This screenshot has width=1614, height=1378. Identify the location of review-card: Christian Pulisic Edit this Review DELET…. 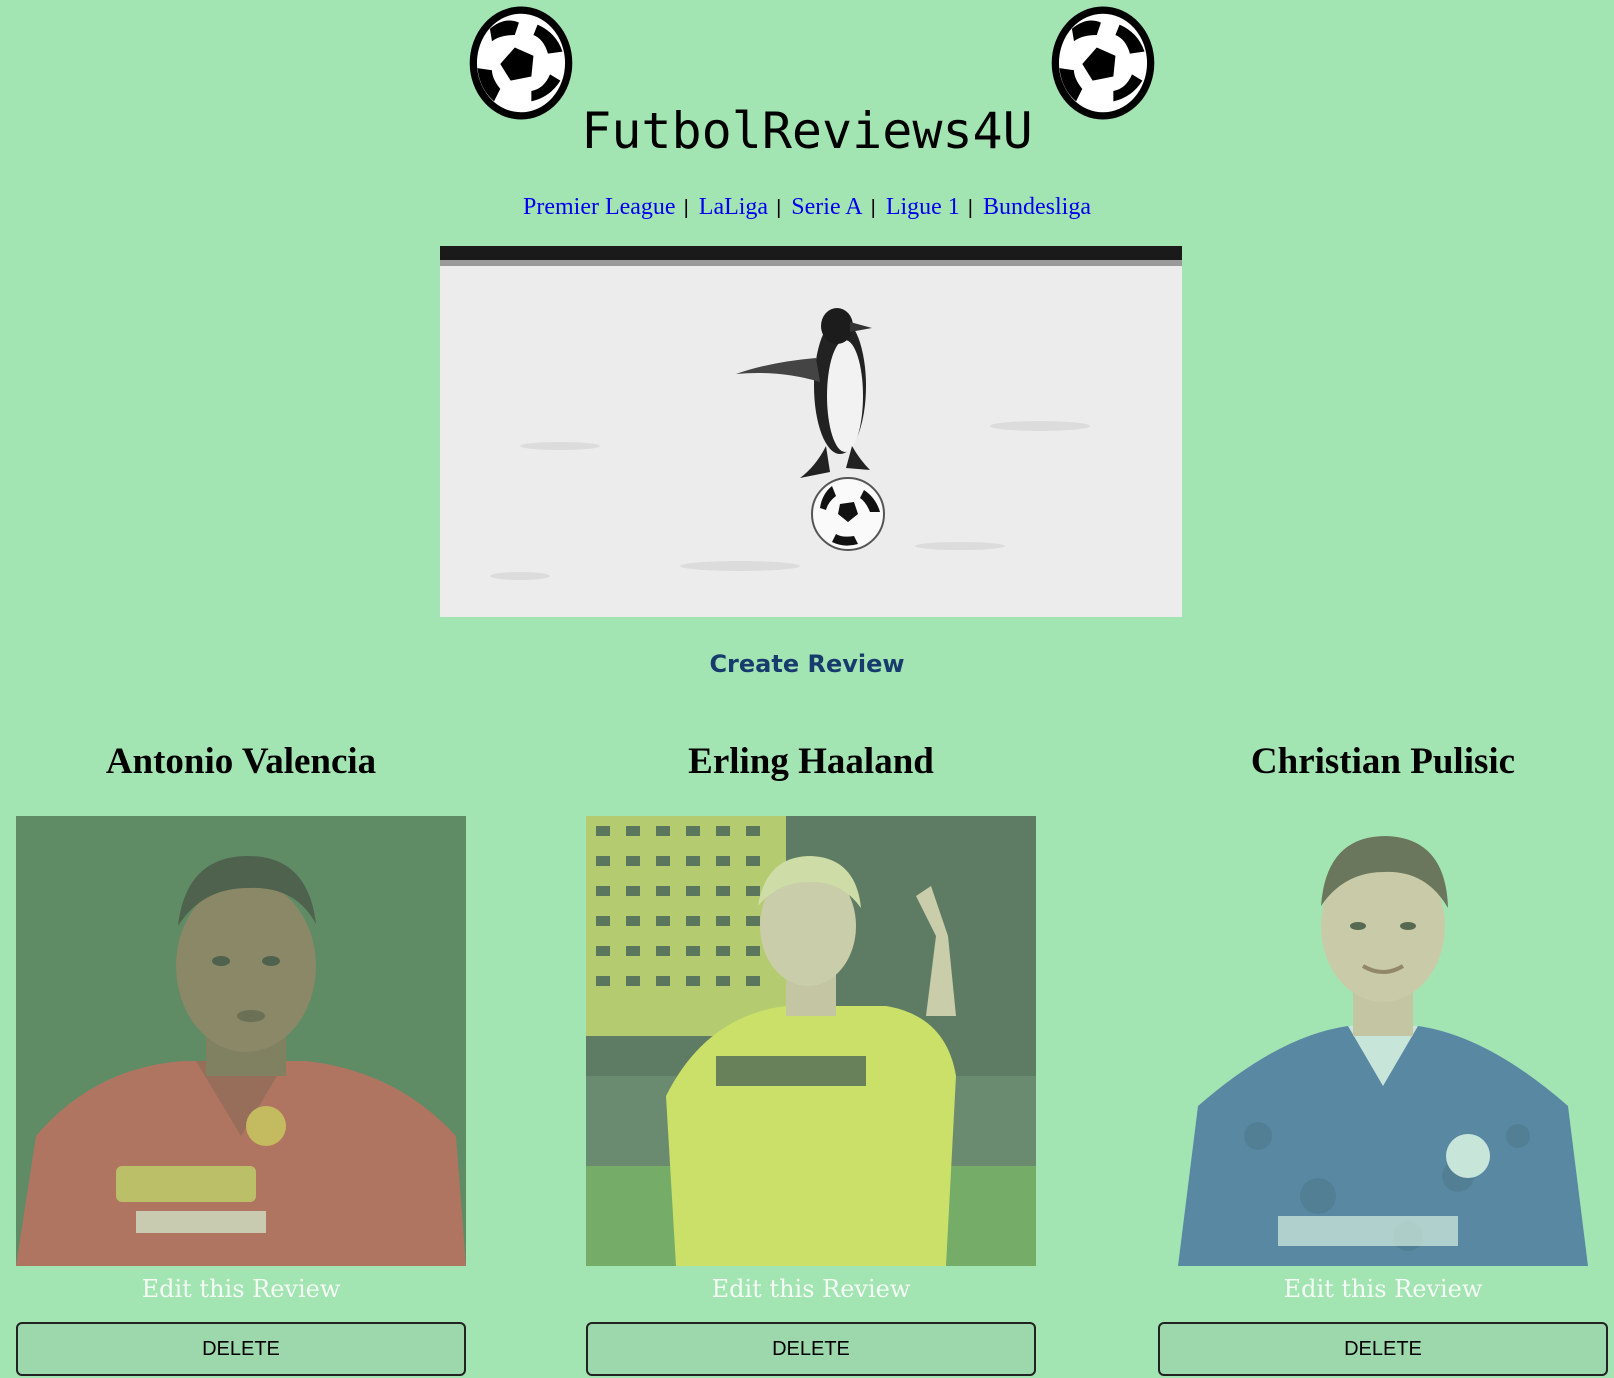
(1383, 1057).